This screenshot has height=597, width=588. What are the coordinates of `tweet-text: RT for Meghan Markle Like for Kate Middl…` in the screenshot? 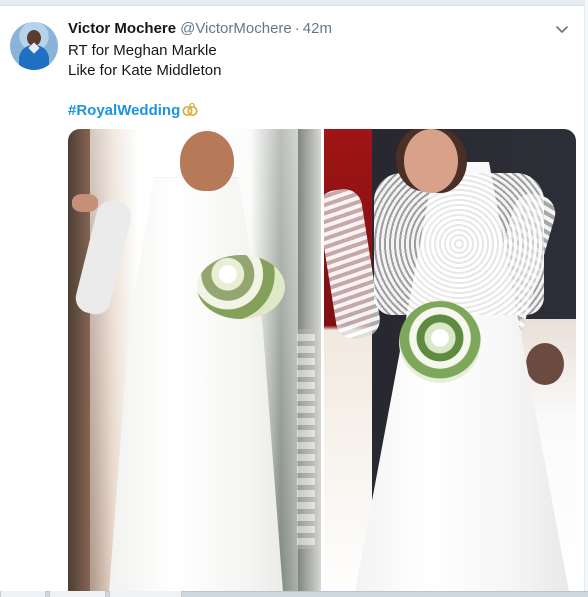 It's located at (144, 61).